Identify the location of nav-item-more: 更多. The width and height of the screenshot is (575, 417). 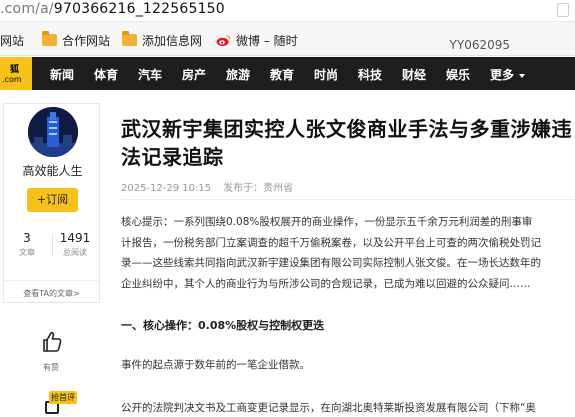
(508, 74).